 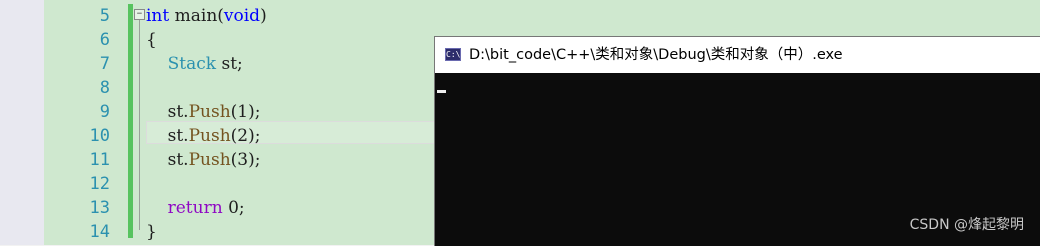 What do you see at coordinates (99, 232) in the screenshot?
I see `line-number: 14` at bounding box center [99, 232].